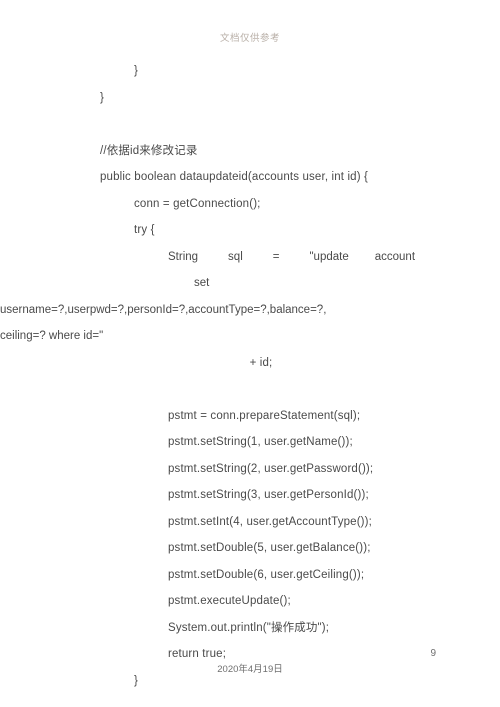  Describe the element at coordinates (197, 203) in the screenshot. I see `code-line: conn = getConnection();` at that location.